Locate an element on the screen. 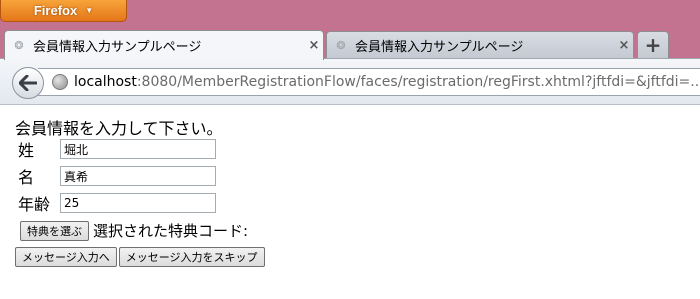  tab-active: ❂ 会員情報入力サンプルページ × is located at coordinates (164, 45).